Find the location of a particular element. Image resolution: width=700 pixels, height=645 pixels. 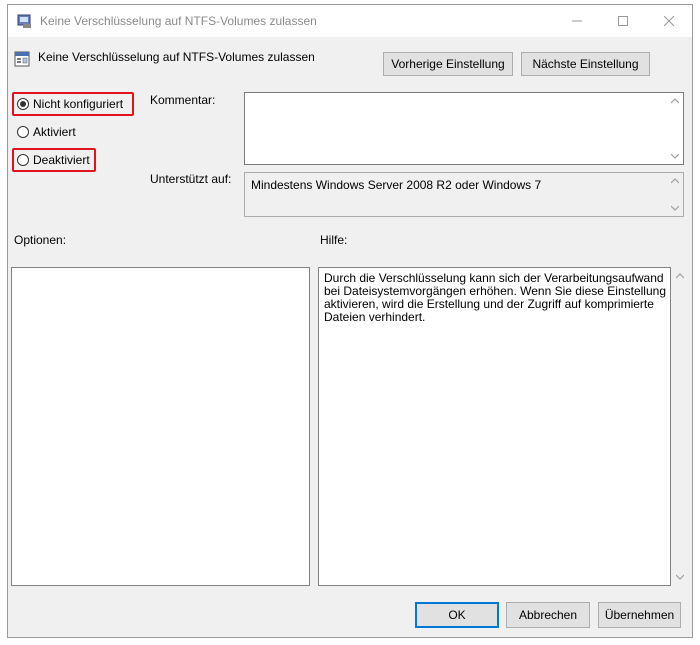

maximize-button is located at coordinates (623, 21).